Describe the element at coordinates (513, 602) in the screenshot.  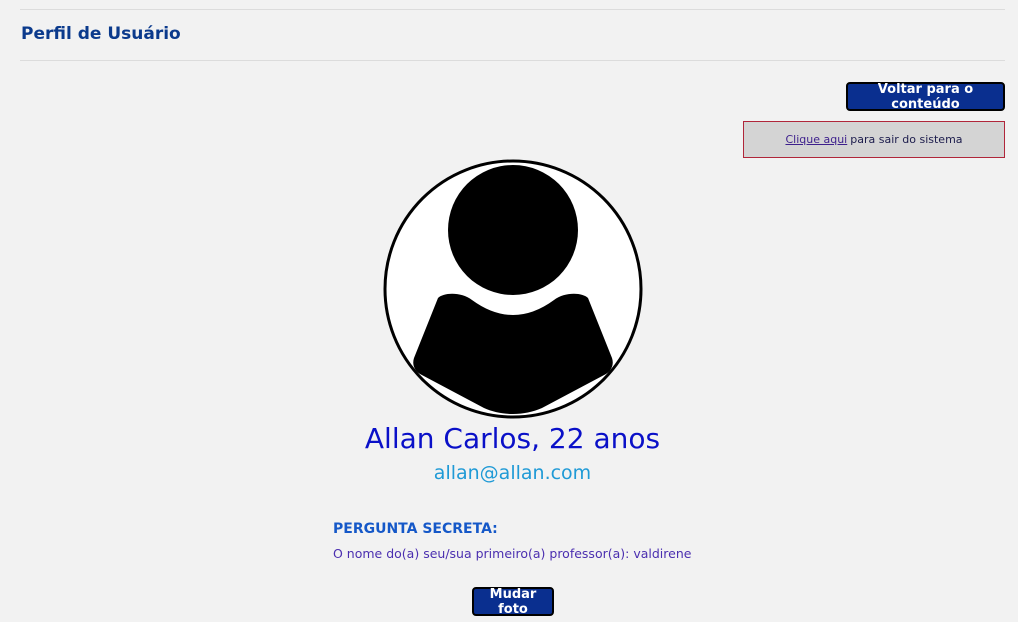
I see `change-photo-button: Mudar foto` at that location.